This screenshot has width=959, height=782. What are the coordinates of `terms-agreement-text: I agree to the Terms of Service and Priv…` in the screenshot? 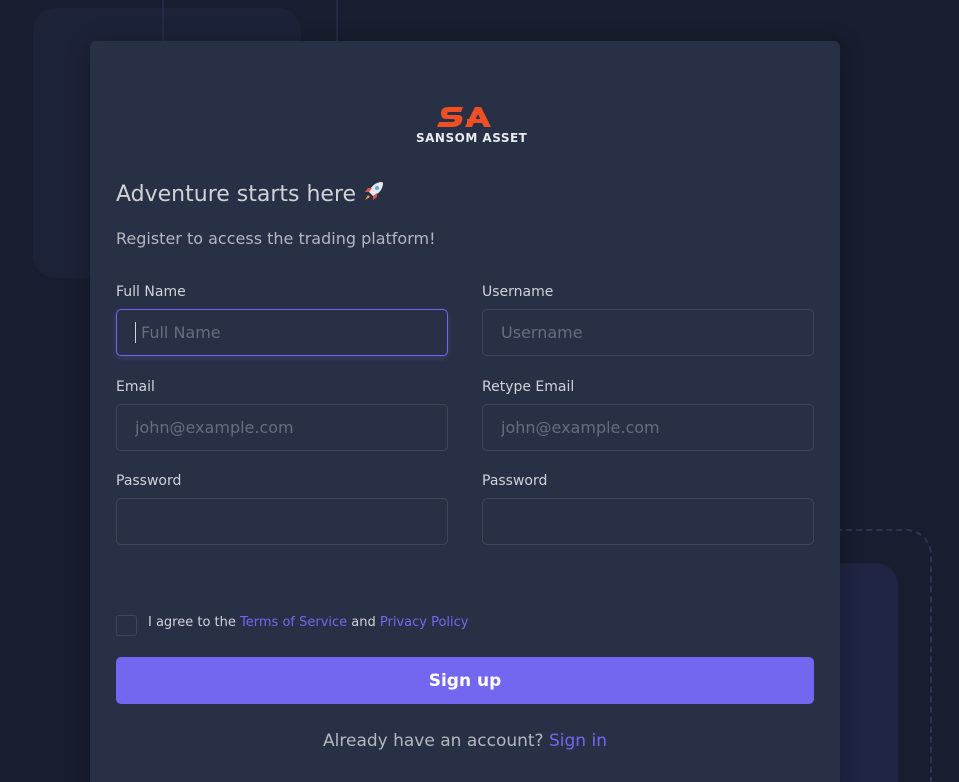 It's located at (308, 622).